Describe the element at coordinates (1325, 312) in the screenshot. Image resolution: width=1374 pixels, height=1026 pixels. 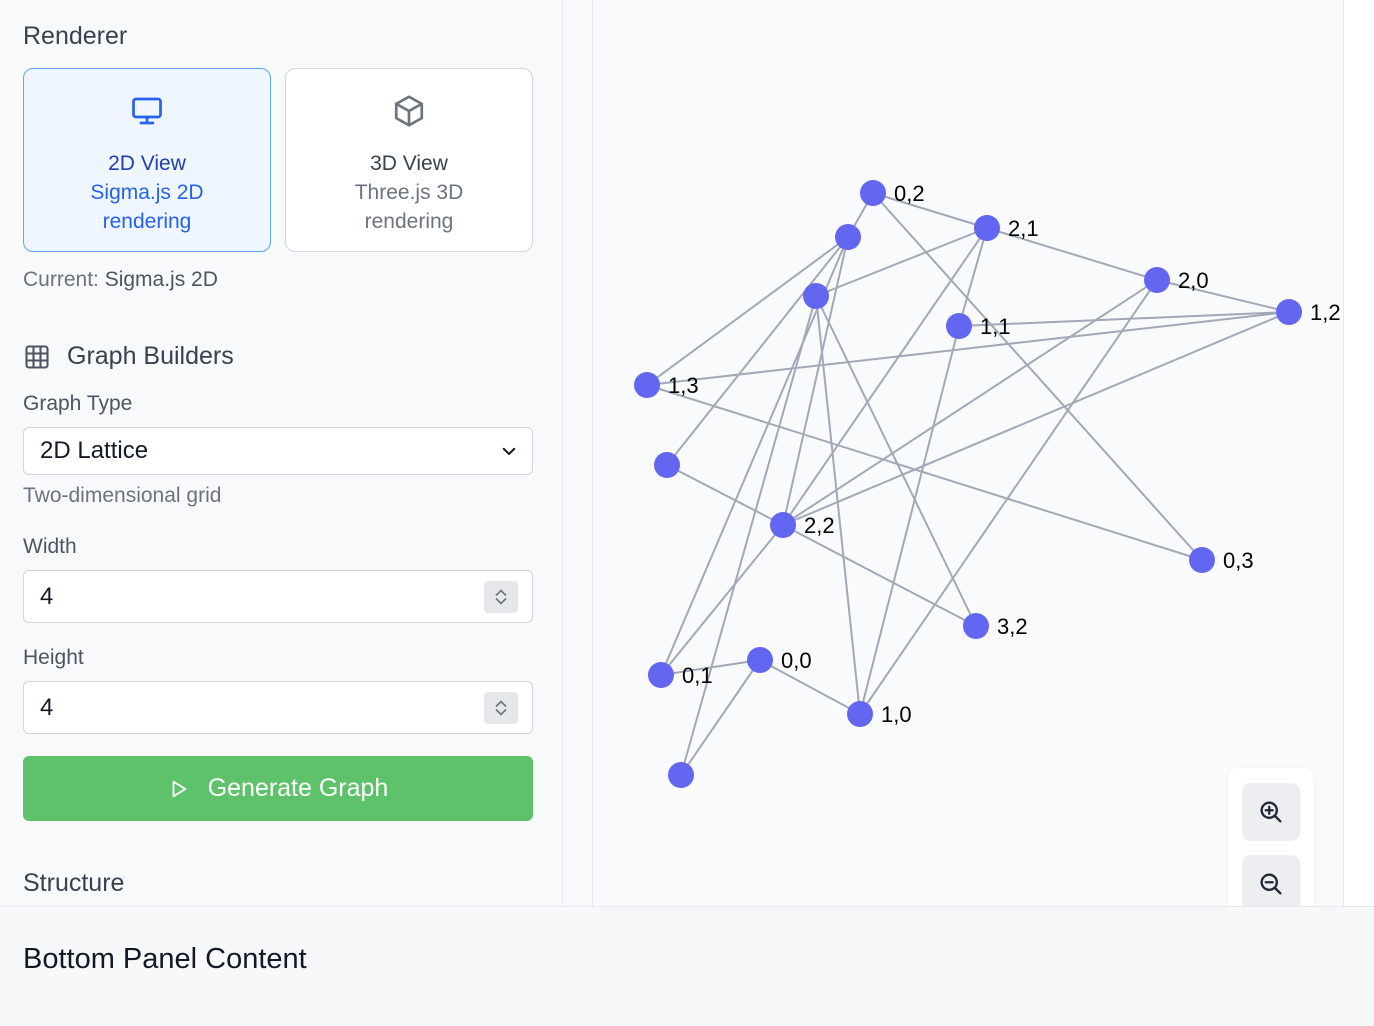
I see `graph-node-label: 1,2` at that location.